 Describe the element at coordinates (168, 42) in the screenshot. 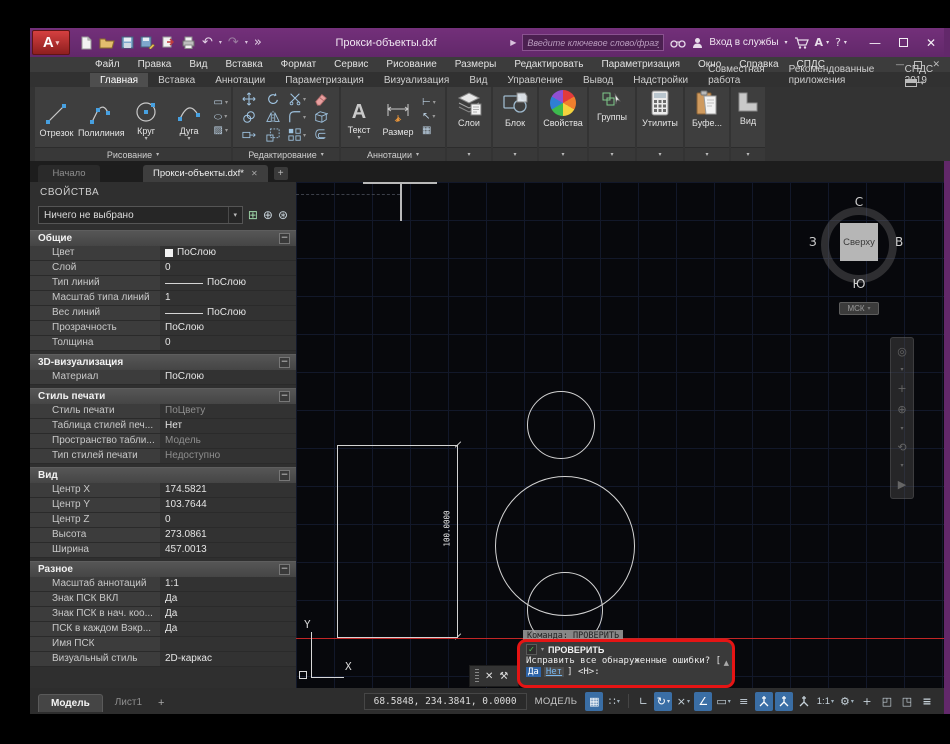

I see `transfer-icon` at that location.